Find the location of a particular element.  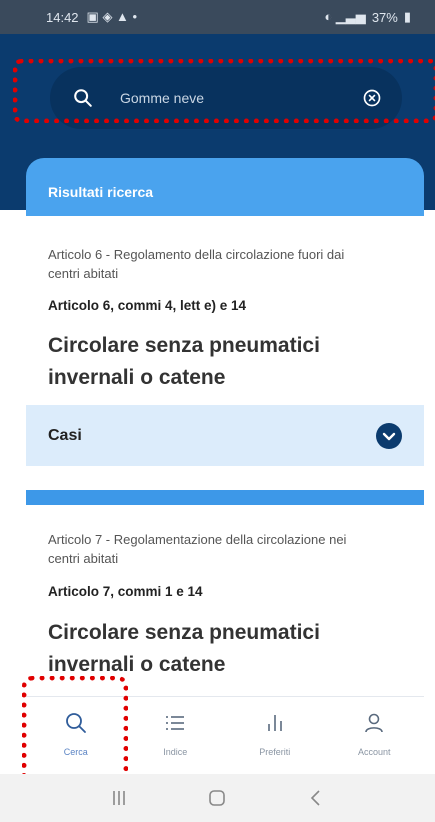

list-icon is located at coordinates (175, 723).